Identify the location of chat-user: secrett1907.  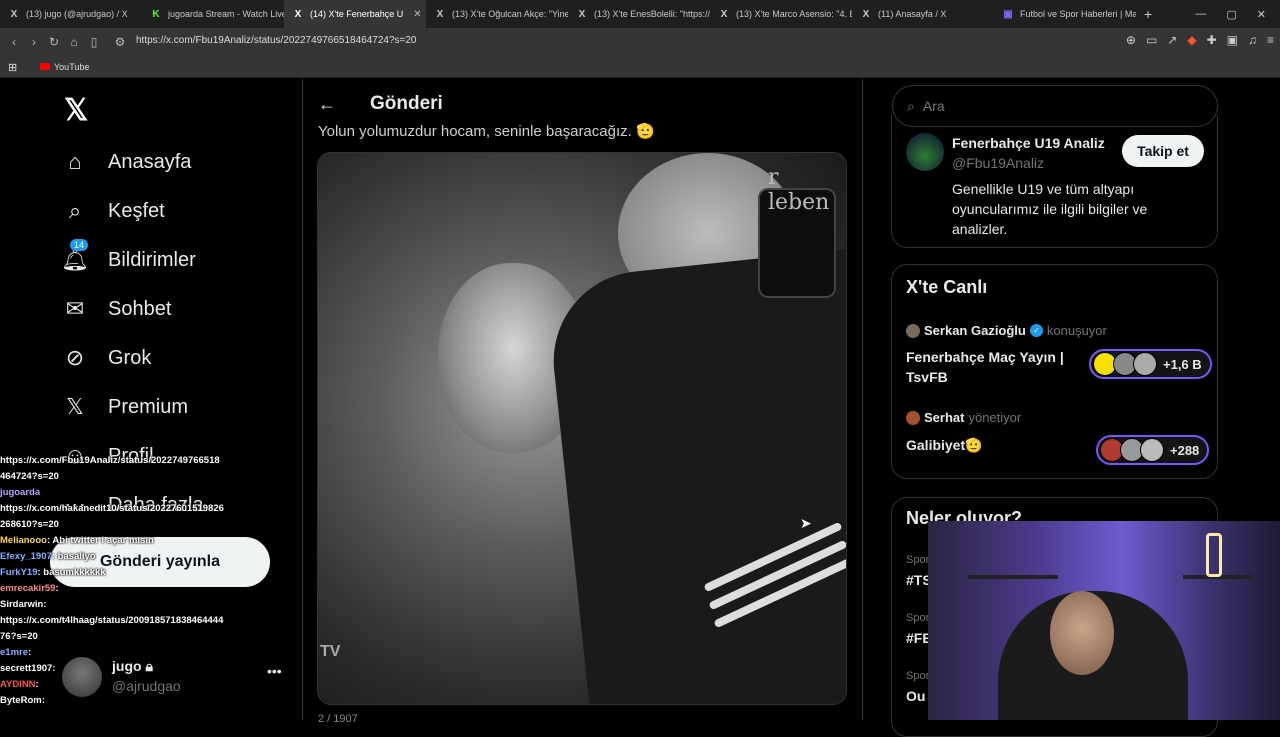
(26, 668).